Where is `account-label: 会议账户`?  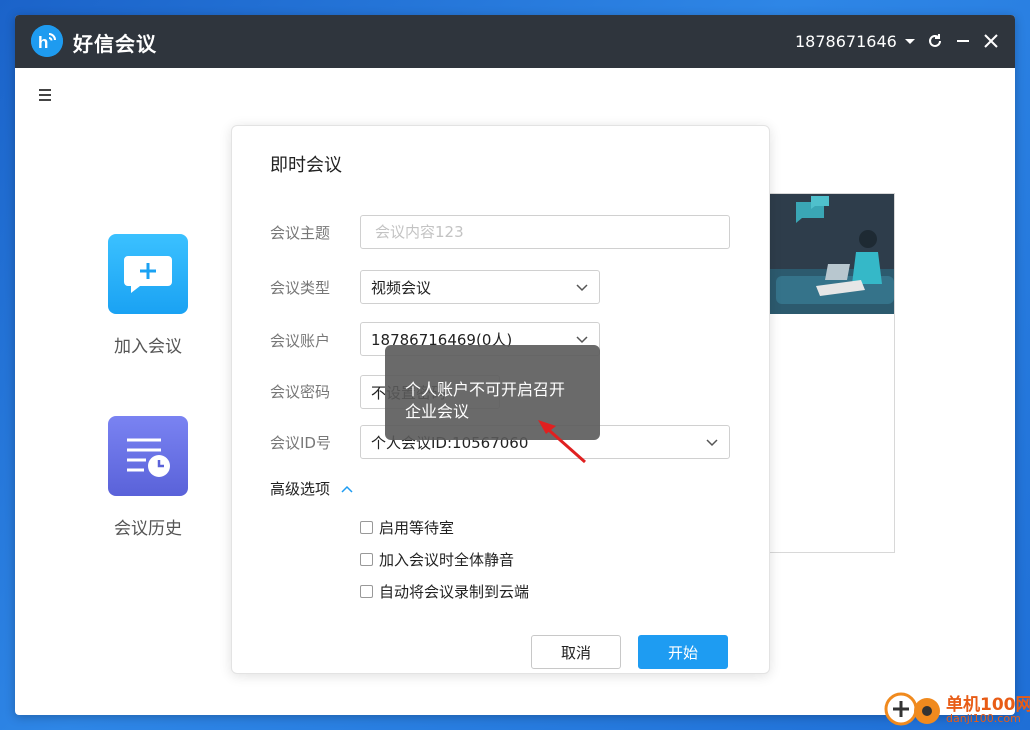
account-label: 会议账户 is located at coordinates (300, 341).